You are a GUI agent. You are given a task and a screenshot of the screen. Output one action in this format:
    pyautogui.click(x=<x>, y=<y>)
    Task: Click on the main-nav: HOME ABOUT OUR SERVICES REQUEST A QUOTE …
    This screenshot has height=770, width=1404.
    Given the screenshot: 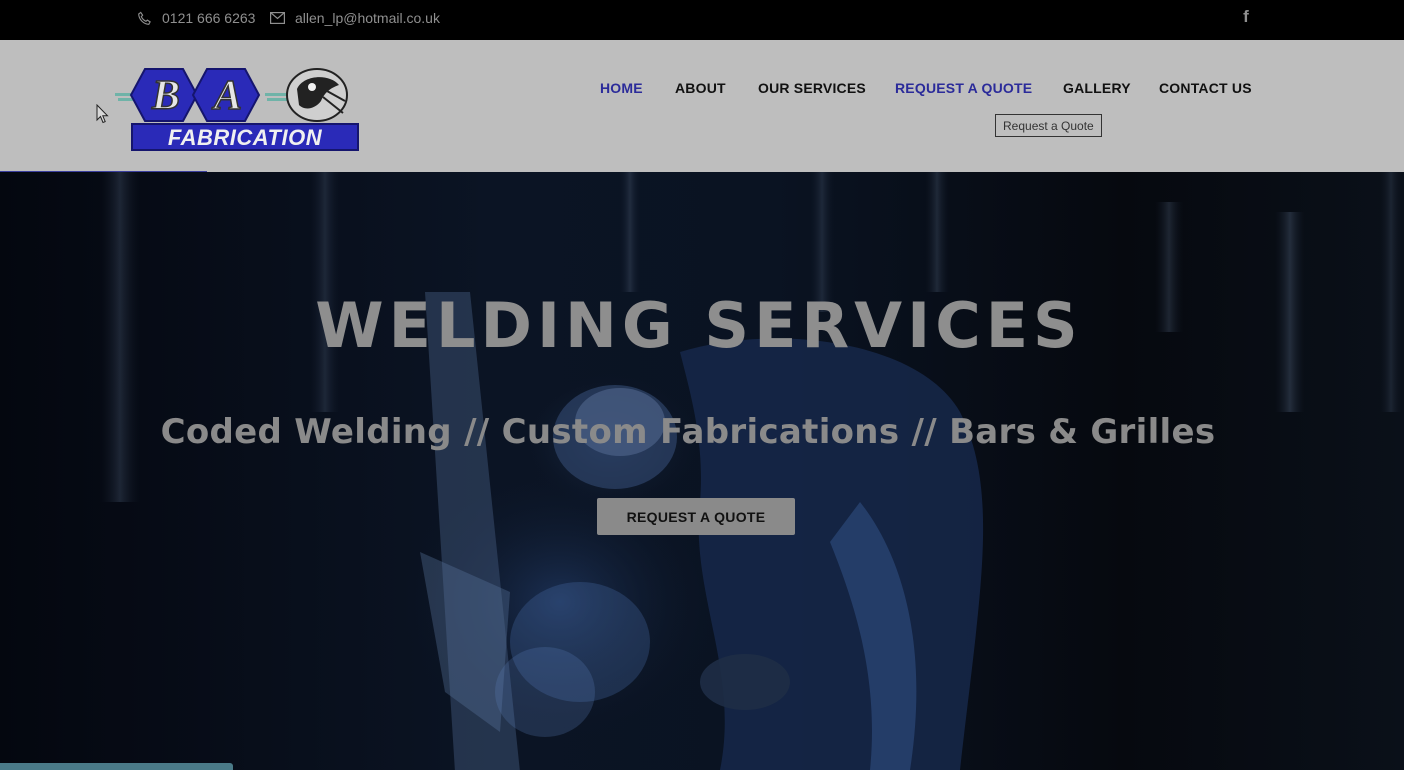 What is the action you would take?
    pyautogui.click(x=702, y=90)
    